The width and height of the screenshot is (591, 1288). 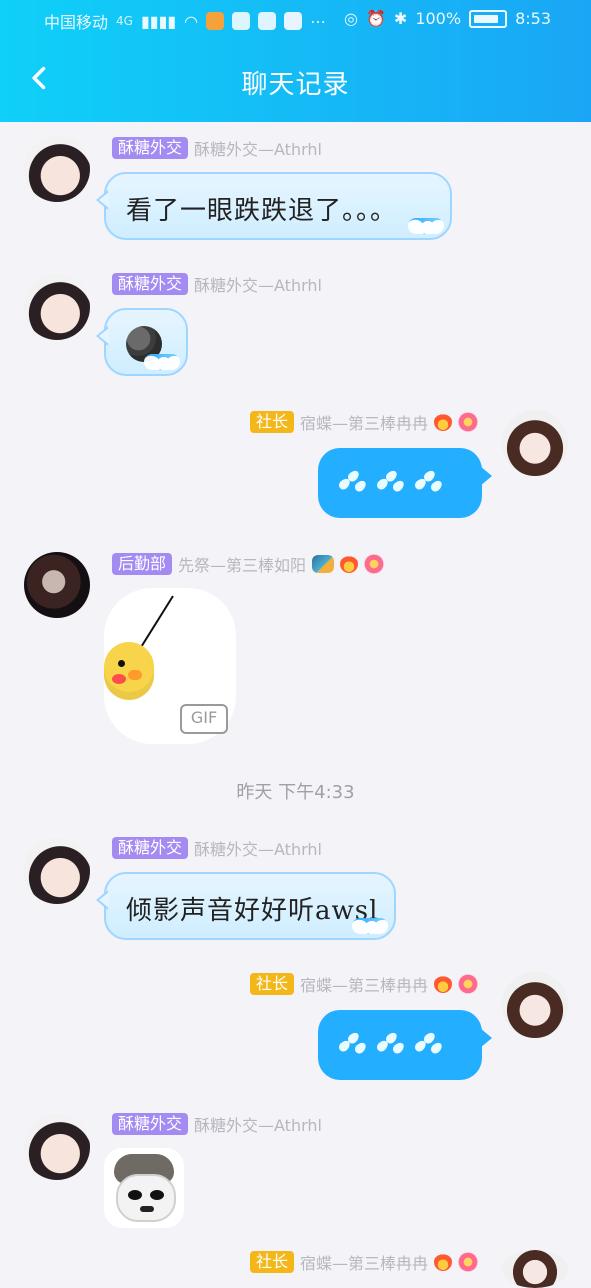 What do you see at coordinates (323, 564) in the screenshot?
I see `dragon-icon` at bounding box center [323, 564].